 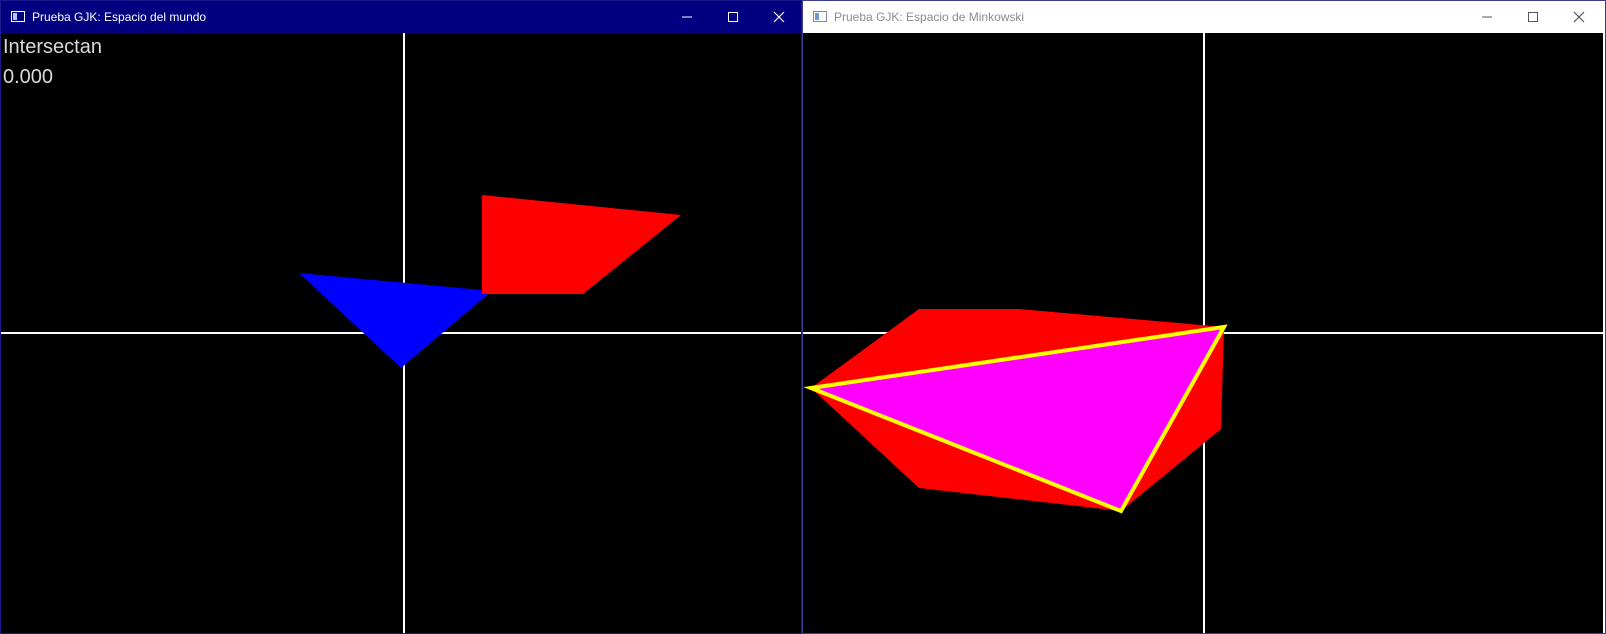 I want to click on blue-triangle-shape, so click(x=395, y=320).